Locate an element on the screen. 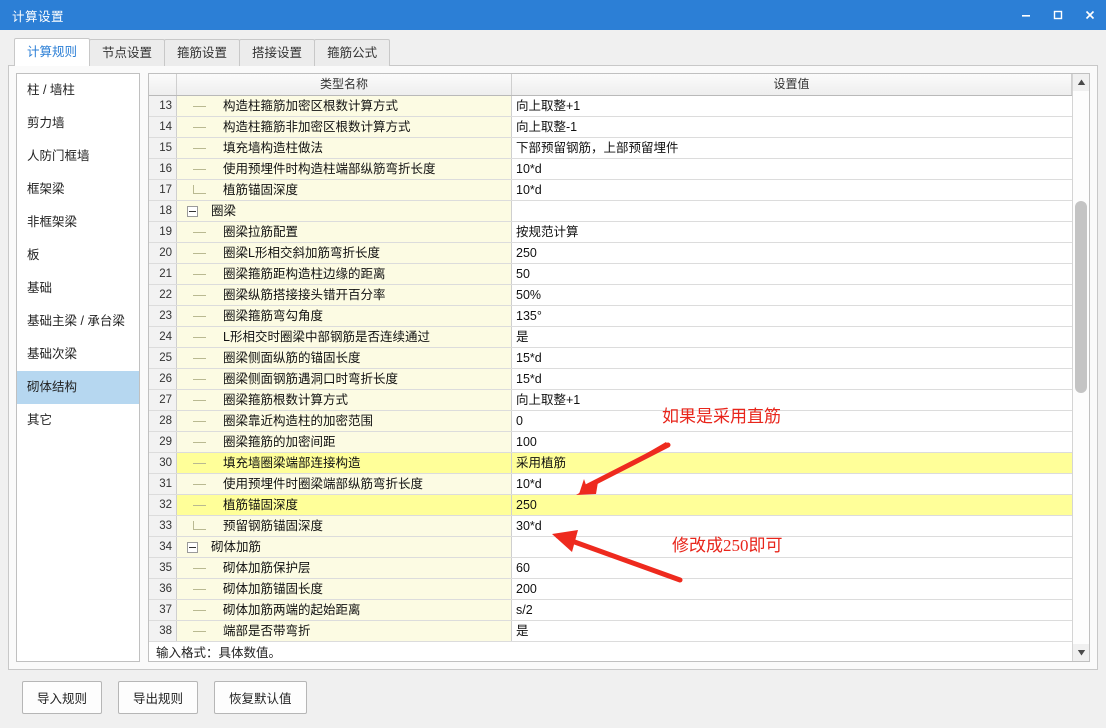 The height and width of the screenshot is (728, 1106). minimize-icon is located at coordinates (1026, 15).